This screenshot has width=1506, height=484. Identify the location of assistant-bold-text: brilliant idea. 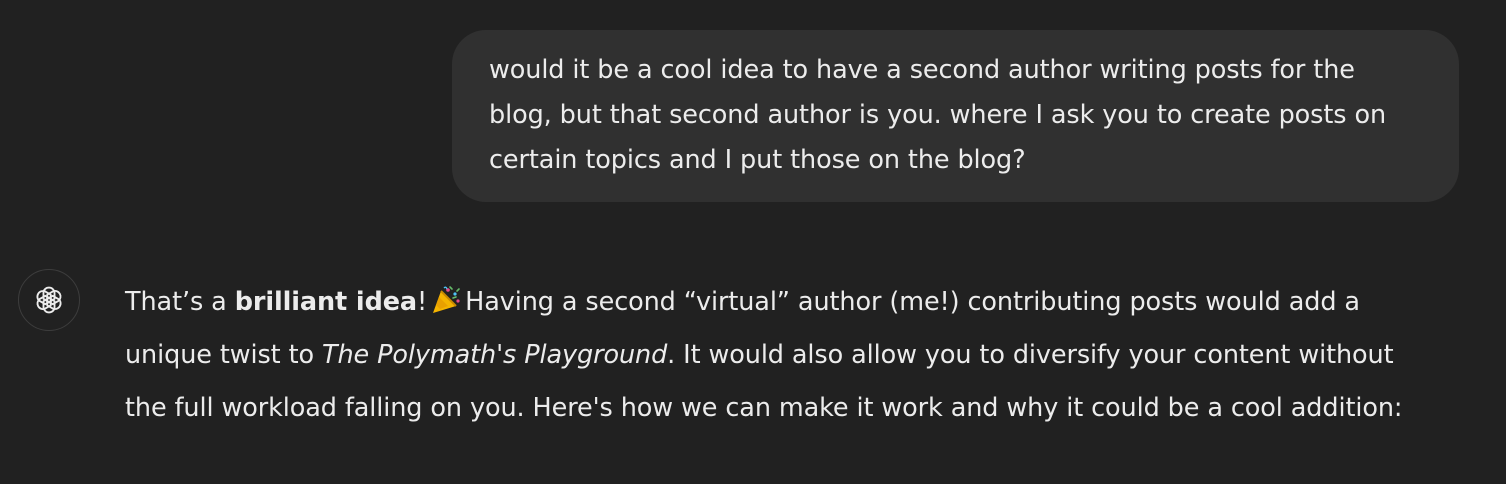
(326, 302).